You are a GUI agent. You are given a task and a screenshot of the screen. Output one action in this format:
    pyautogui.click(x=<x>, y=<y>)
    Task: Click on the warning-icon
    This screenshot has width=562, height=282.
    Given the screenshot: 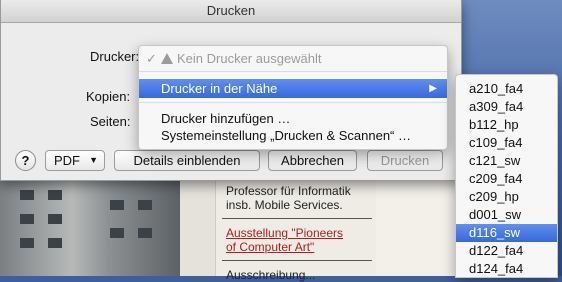 What is the action you would take?
    pyautogui.click(x=167, y=58)
    